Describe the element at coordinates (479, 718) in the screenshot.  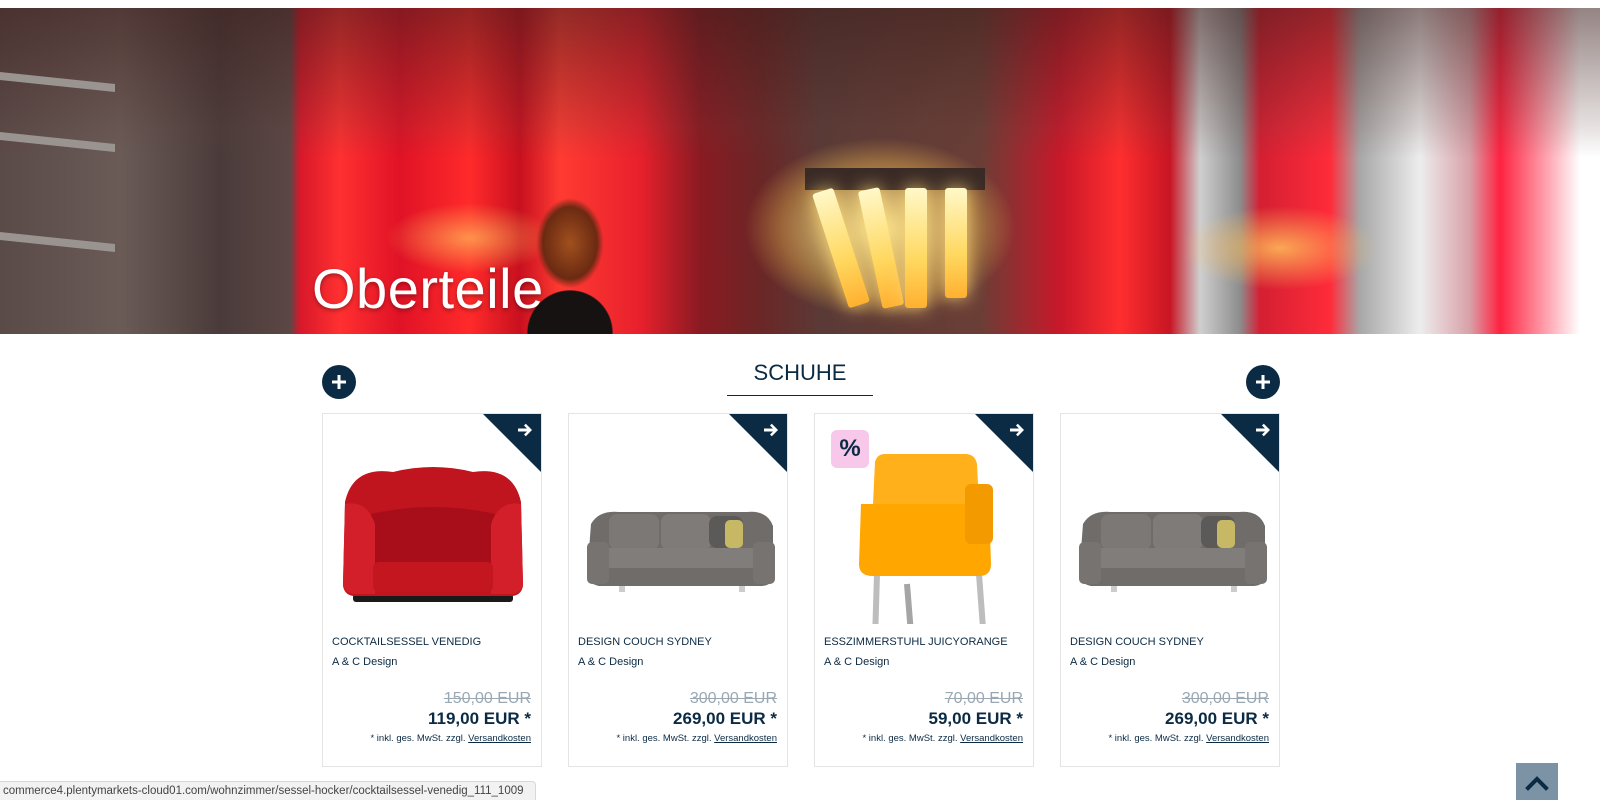
I see `product-price: 119,00 EUR *` at that location.